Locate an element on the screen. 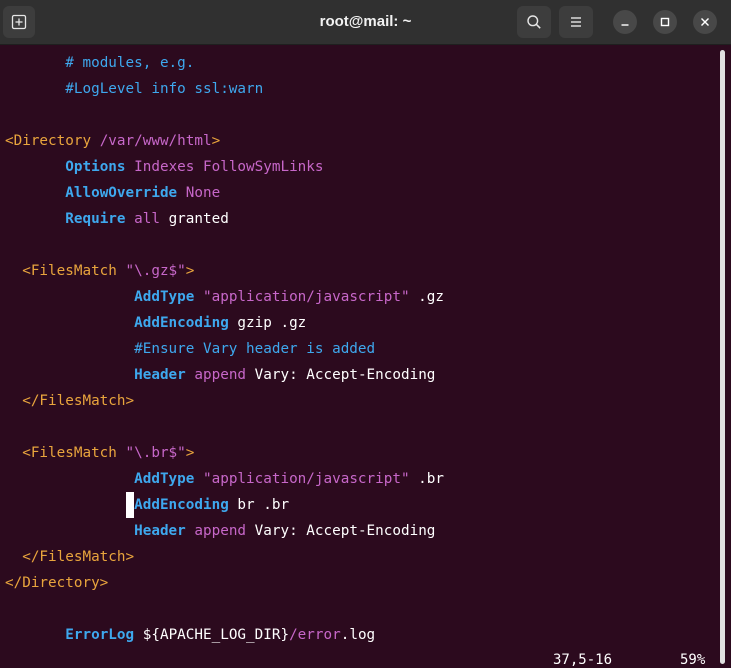 The width and height of the screenshot is (731, 668). terminal-line: AddEncoding gzip .gz is located at coordinates (155, 323).